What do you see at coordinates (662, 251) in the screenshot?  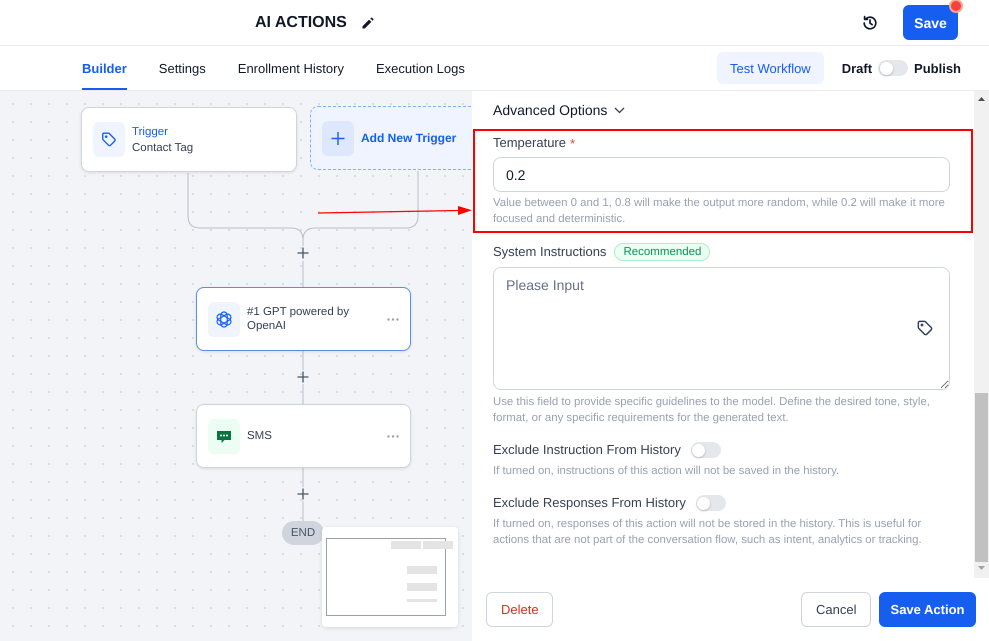 I see `recommended-badge: Recommended` at bounding box center [662, 251].